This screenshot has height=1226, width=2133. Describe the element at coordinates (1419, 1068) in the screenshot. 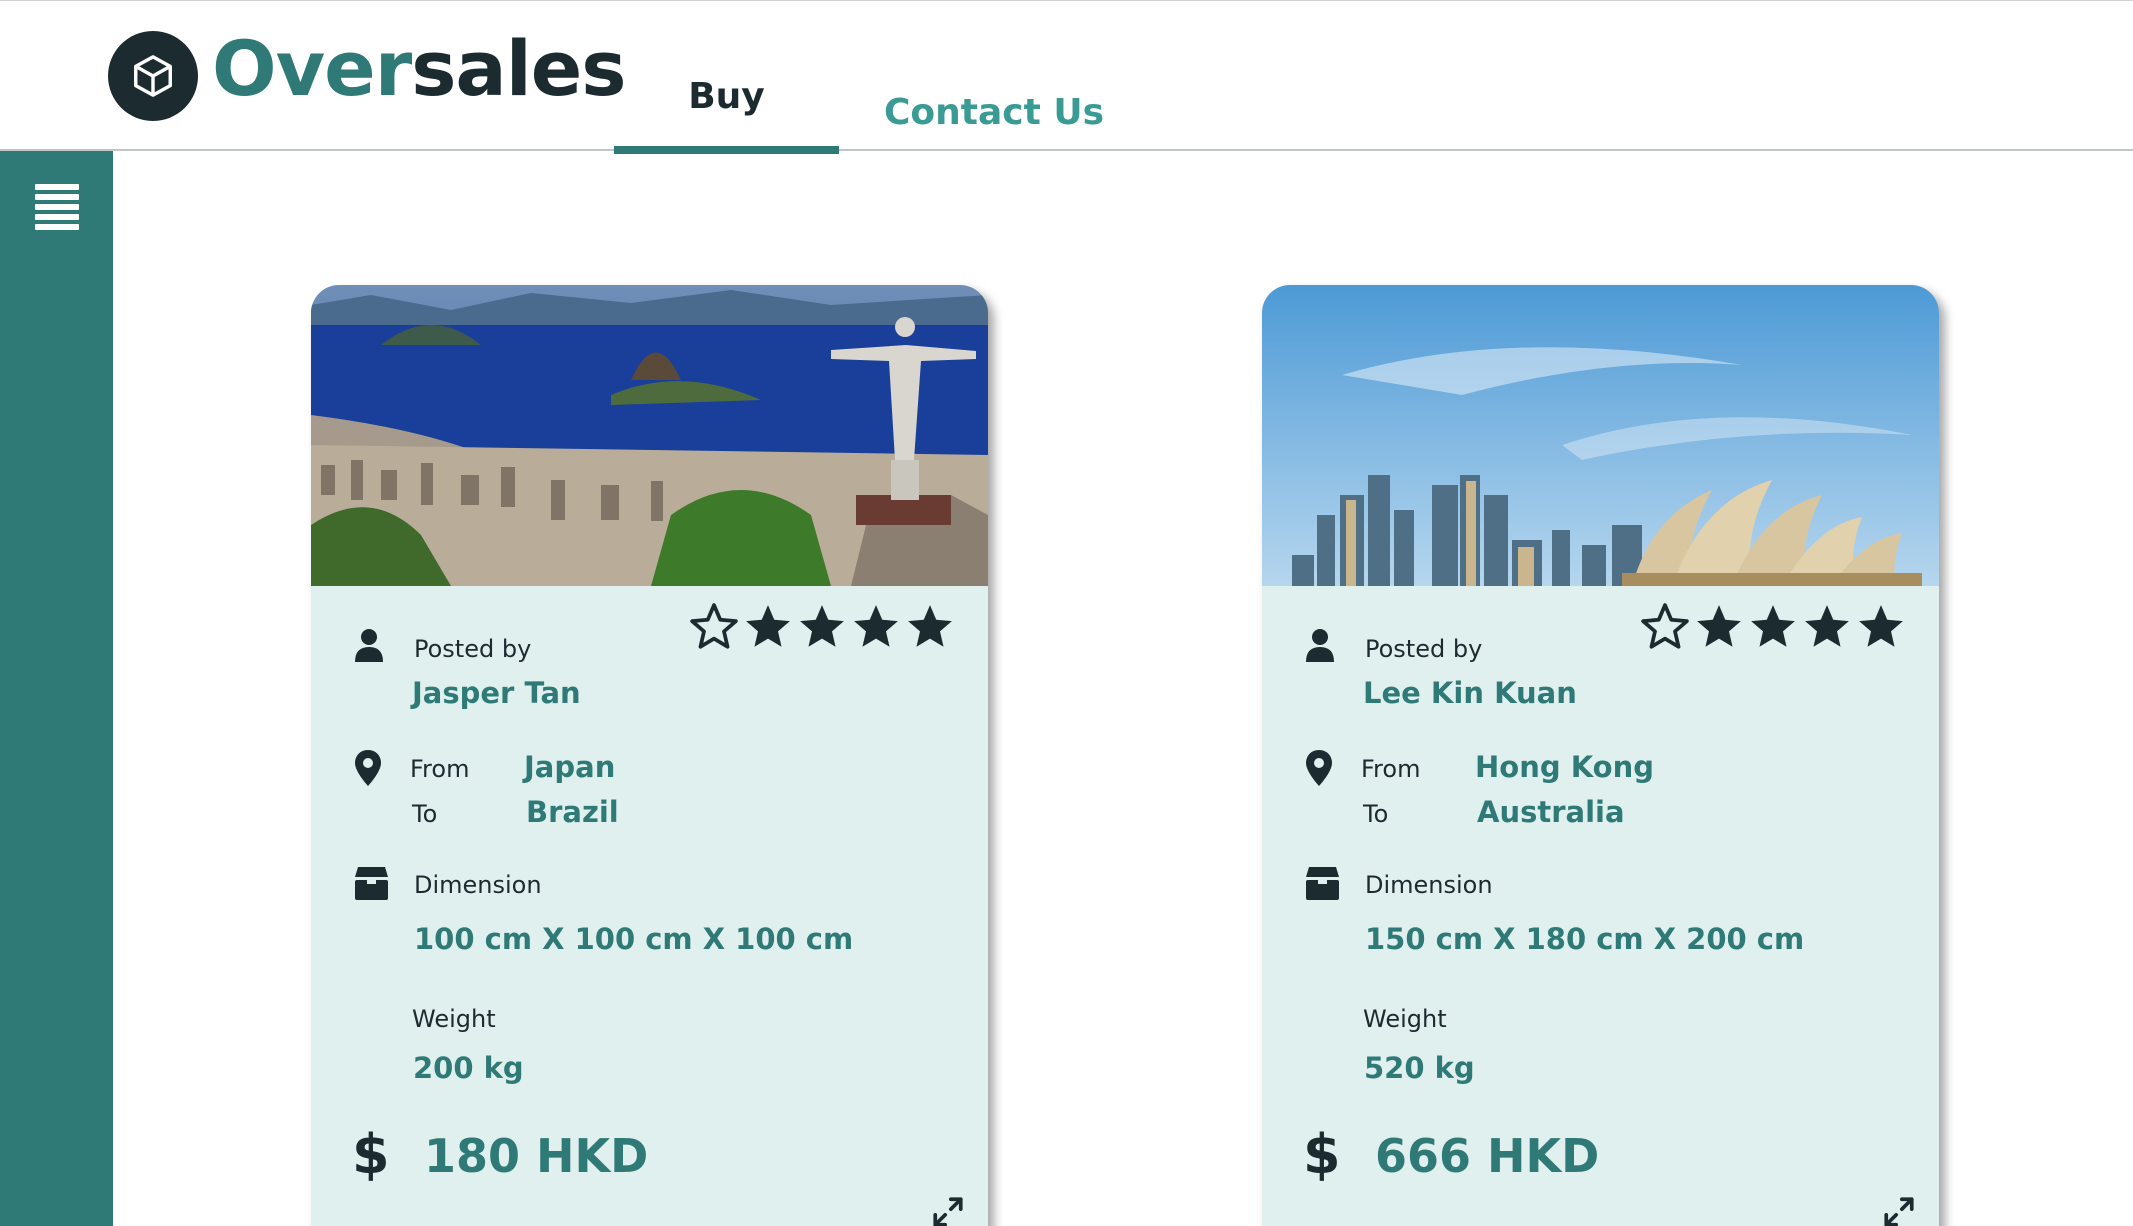

I see `weight-value: 520 kg` at that location.